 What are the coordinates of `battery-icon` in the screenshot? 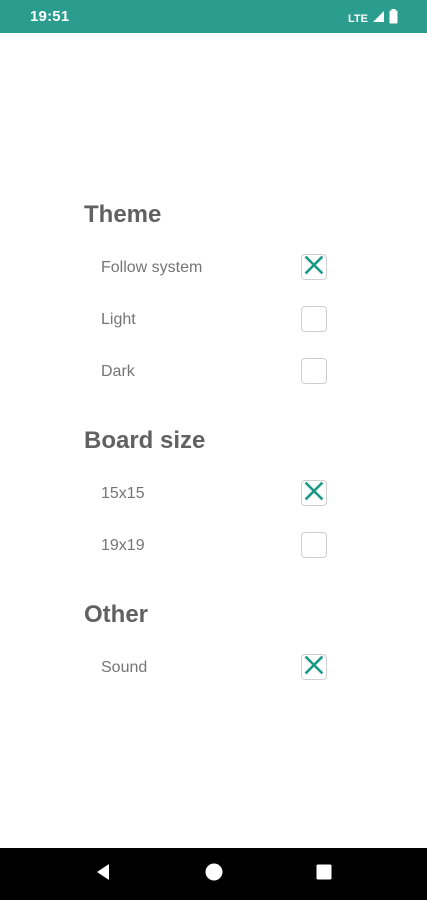 It's located at (393, 19).